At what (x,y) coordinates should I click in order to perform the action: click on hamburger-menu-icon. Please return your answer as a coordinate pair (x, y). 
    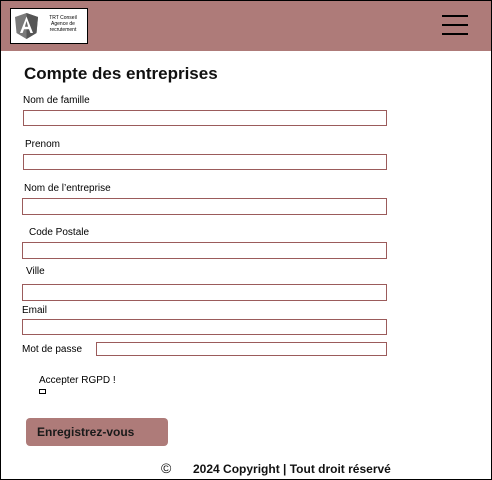
    Looking at the image, I should click on (455, 25).